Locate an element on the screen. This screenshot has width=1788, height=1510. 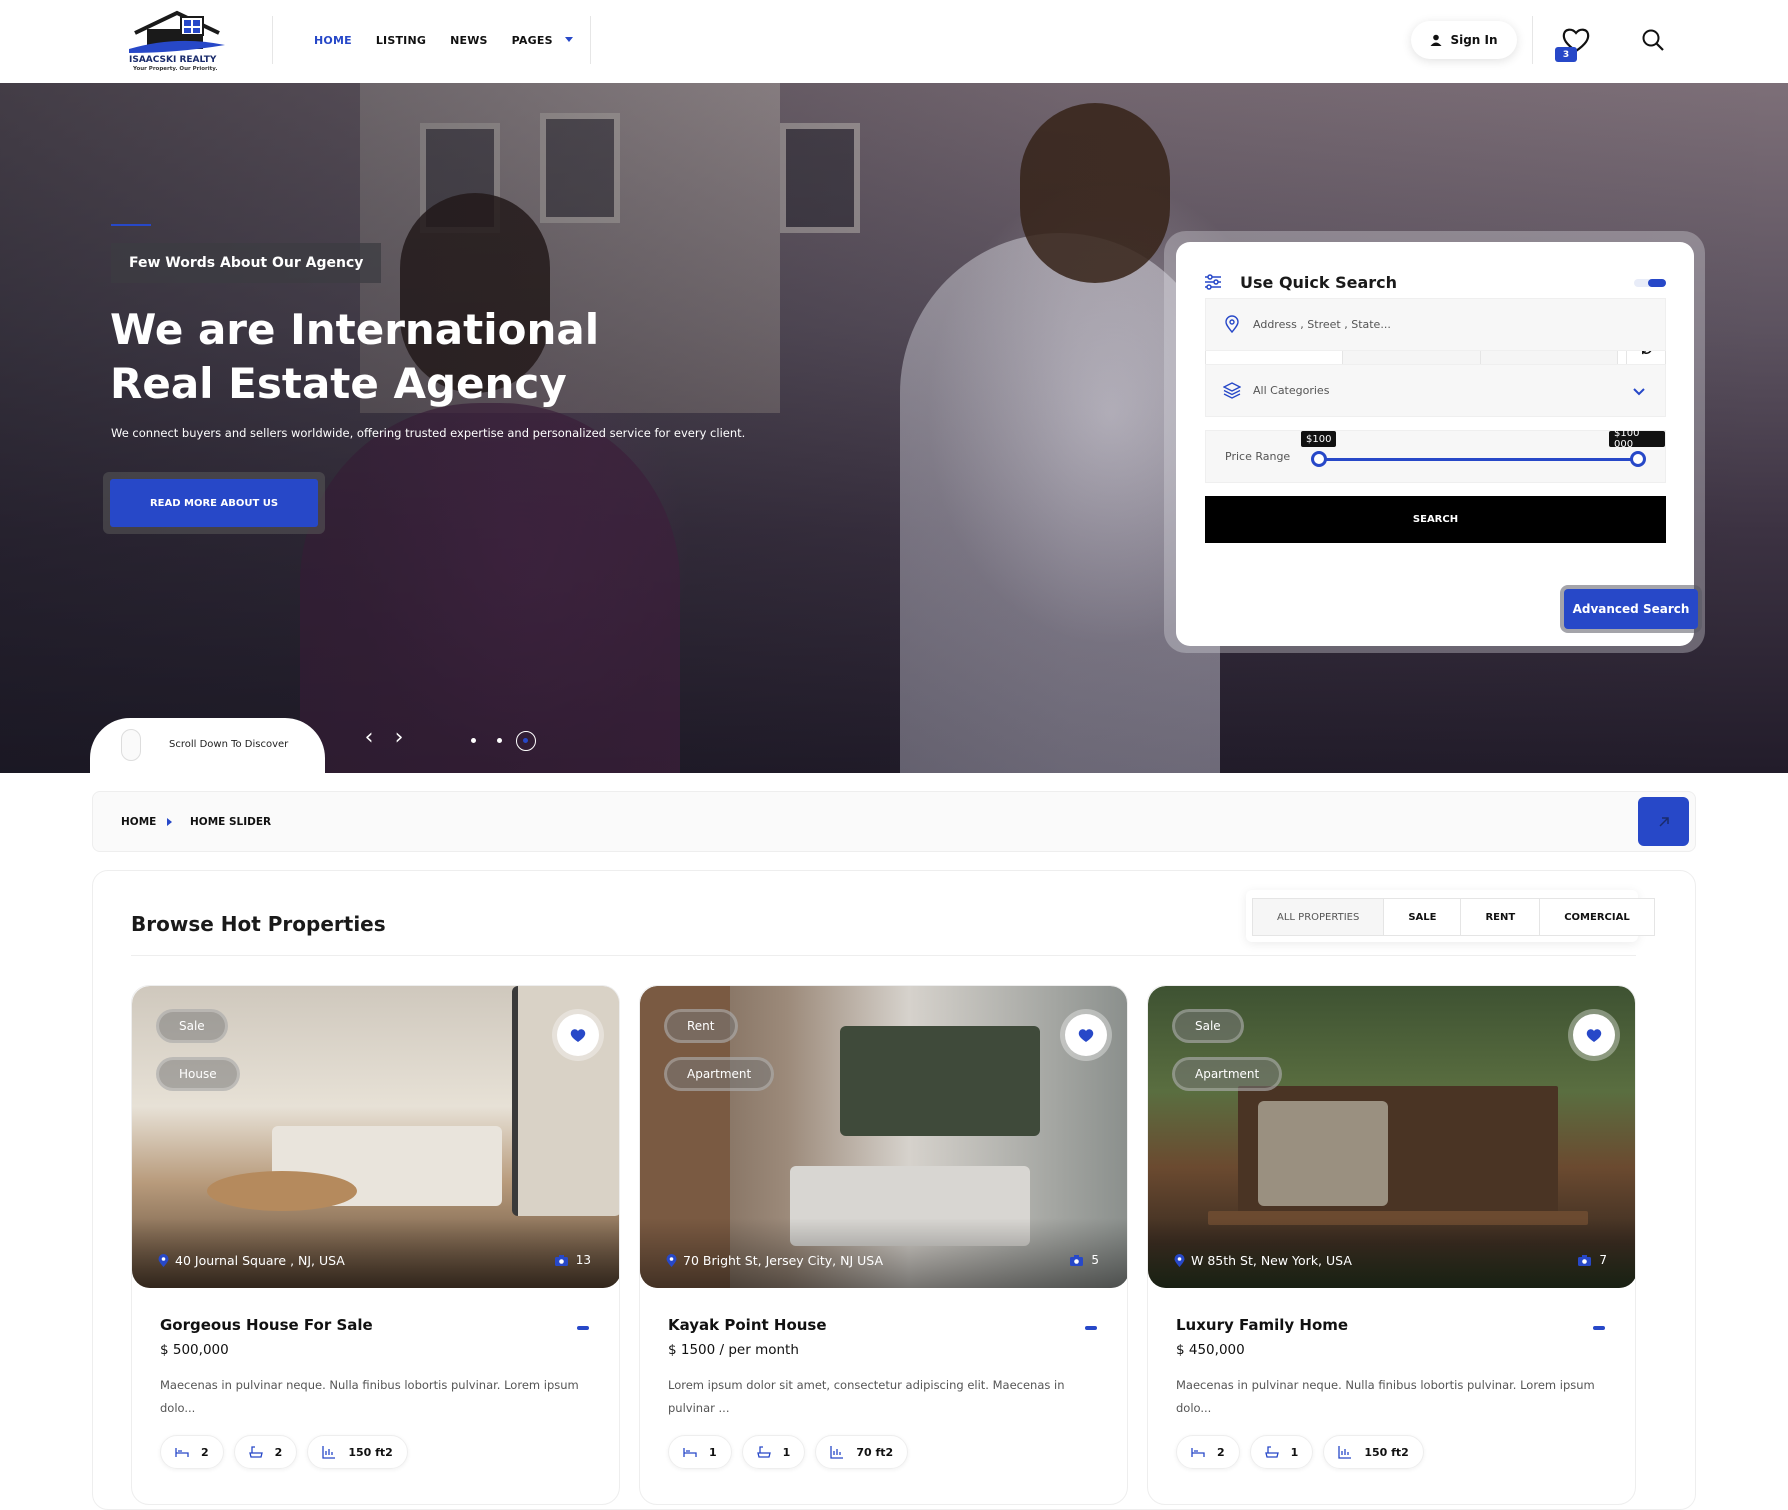
sliders-icon is located at coordinates (1213, 282).